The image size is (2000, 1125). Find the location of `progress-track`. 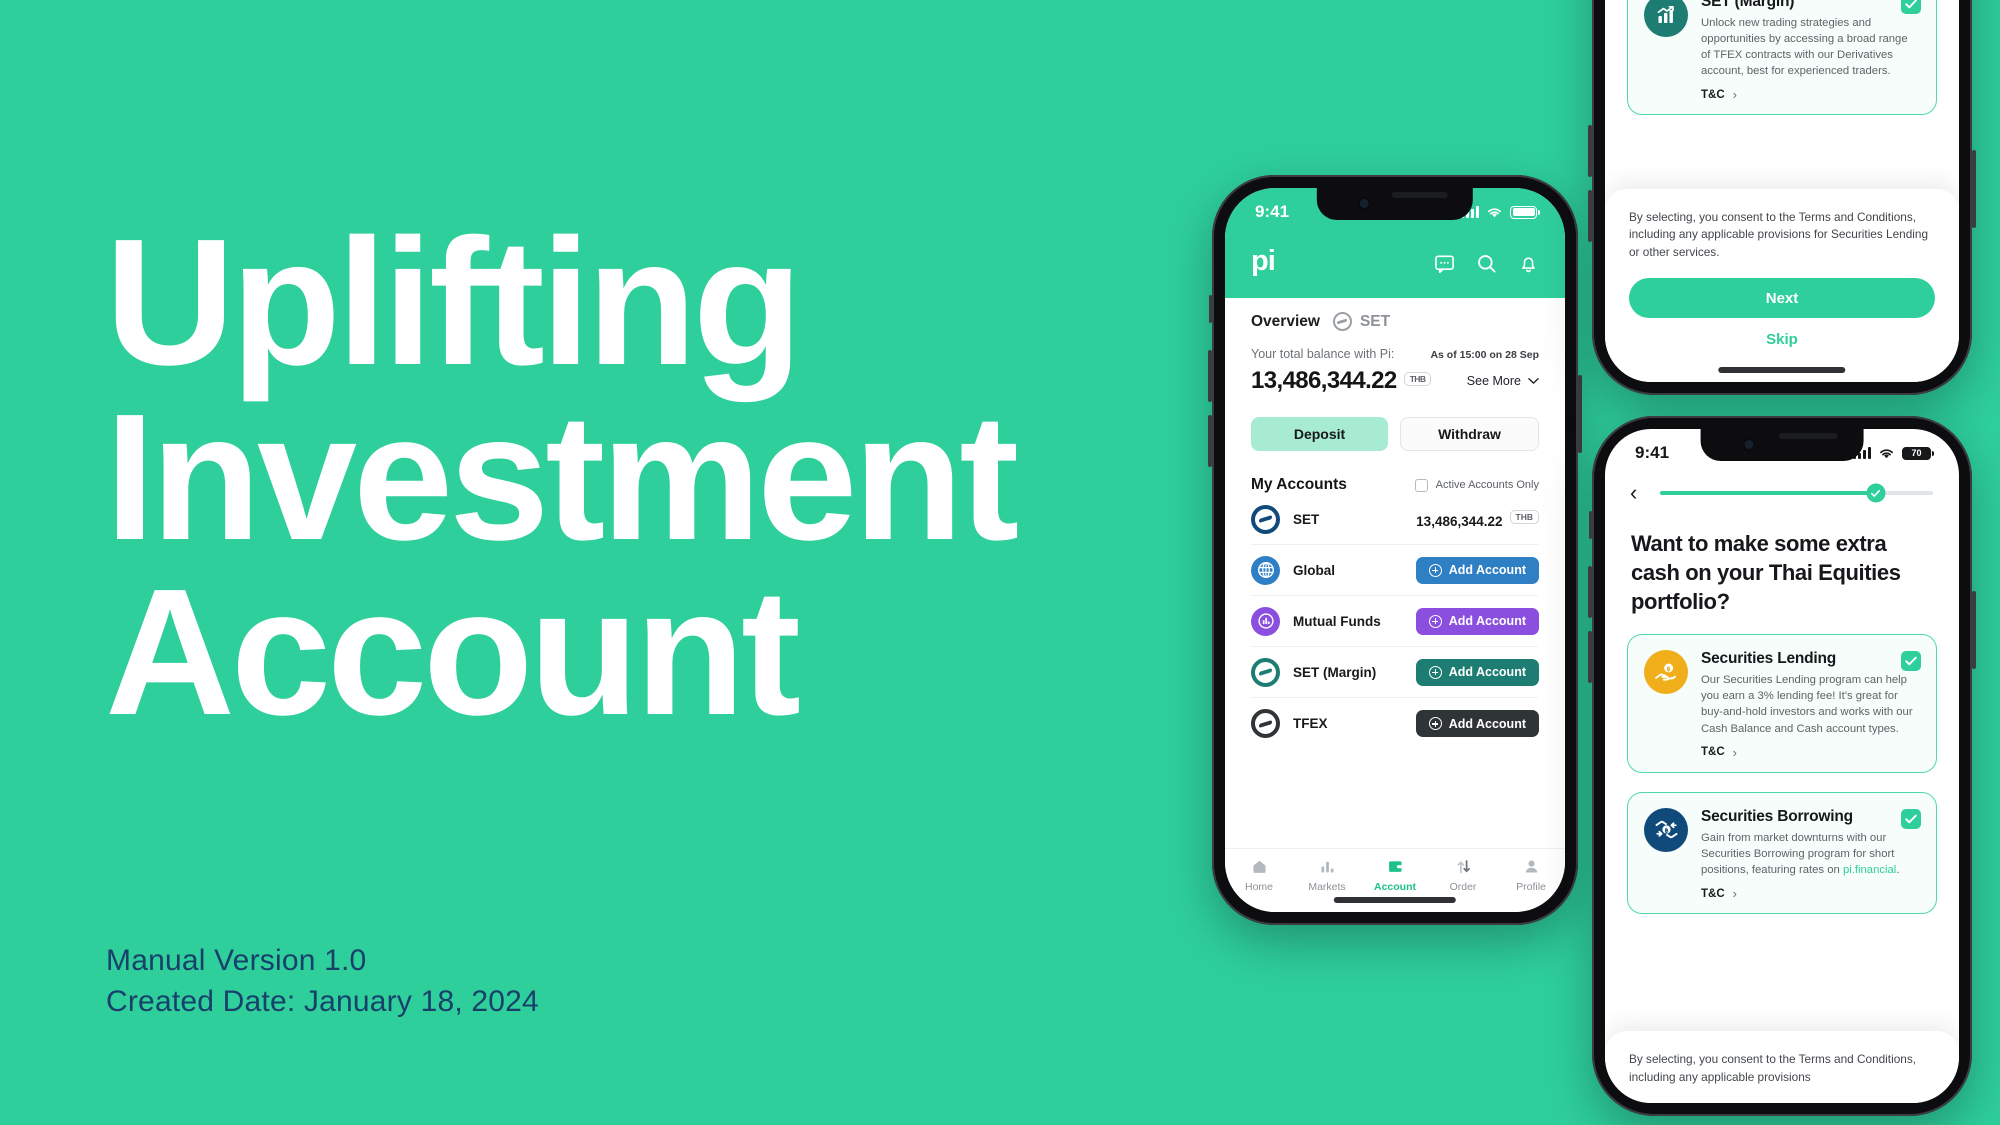

progress-track is located at coordinates (1796, 493).